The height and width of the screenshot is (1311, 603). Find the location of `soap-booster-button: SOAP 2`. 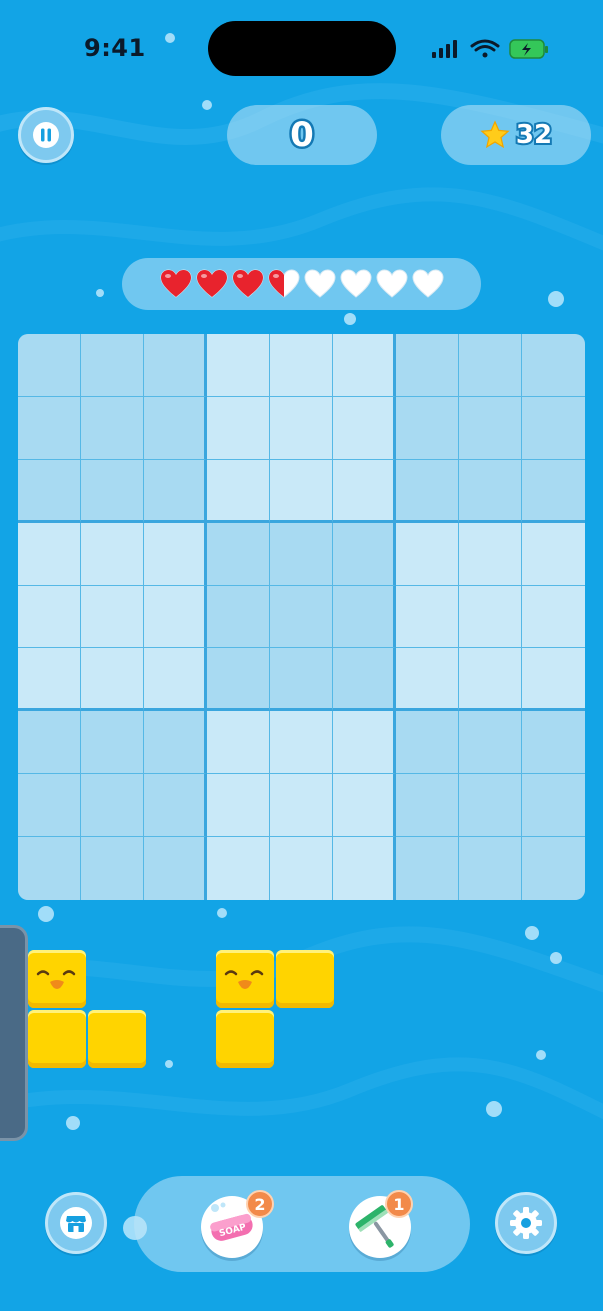

soap-booster-button: SOAP 2 is located at coordinates (237, 1224).